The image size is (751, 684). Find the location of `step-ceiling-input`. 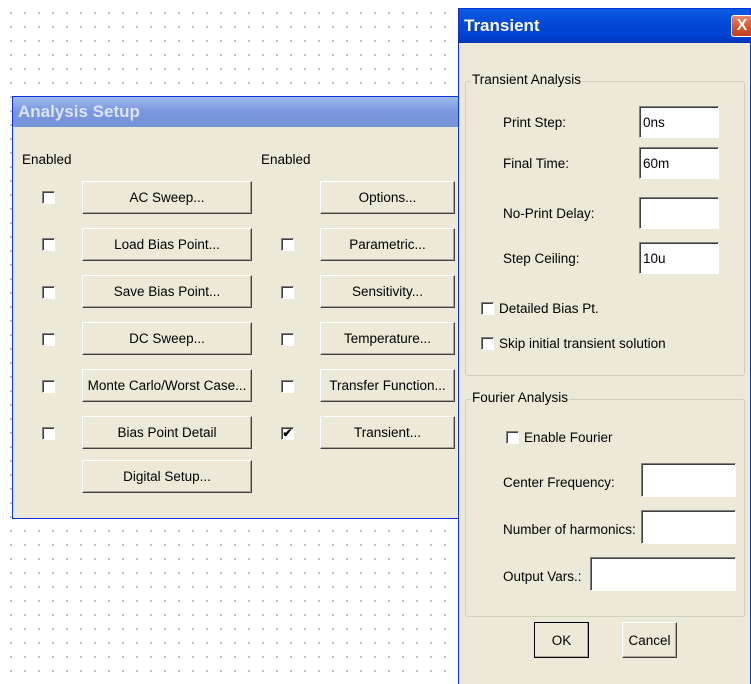

step-ceiling-input is located at coordinates (679, 258).